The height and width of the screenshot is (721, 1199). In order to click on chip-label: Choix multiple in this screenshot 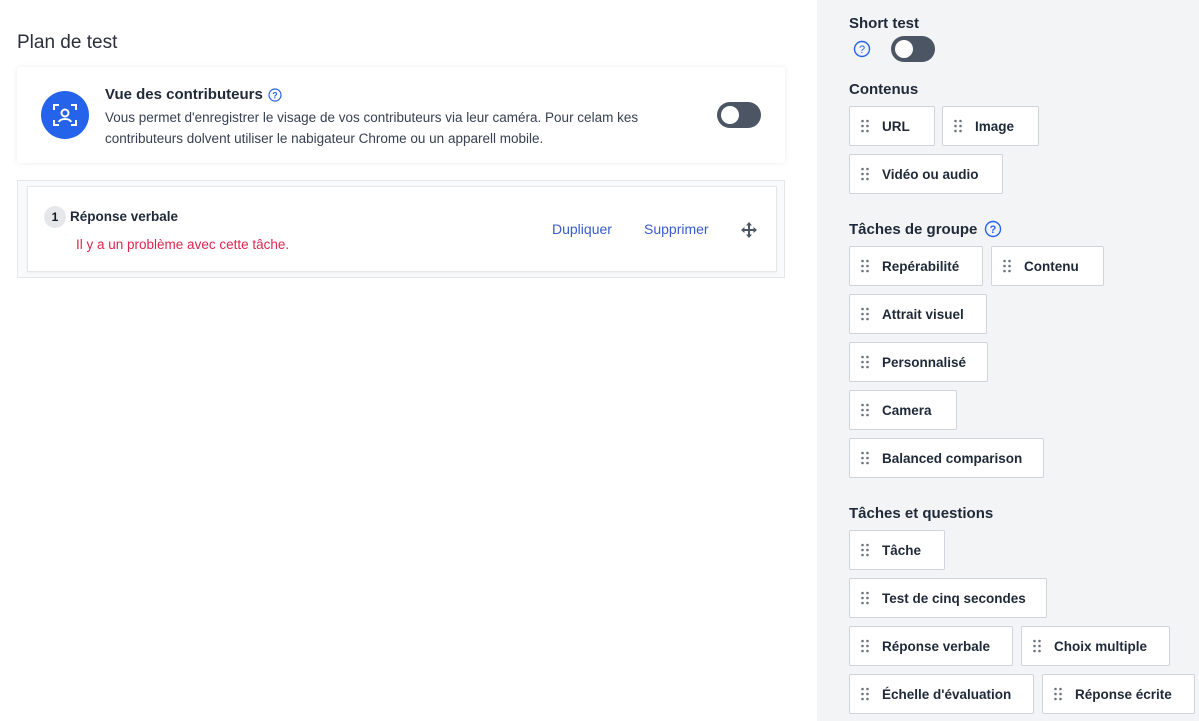, I will do `click(1101, 646)`.